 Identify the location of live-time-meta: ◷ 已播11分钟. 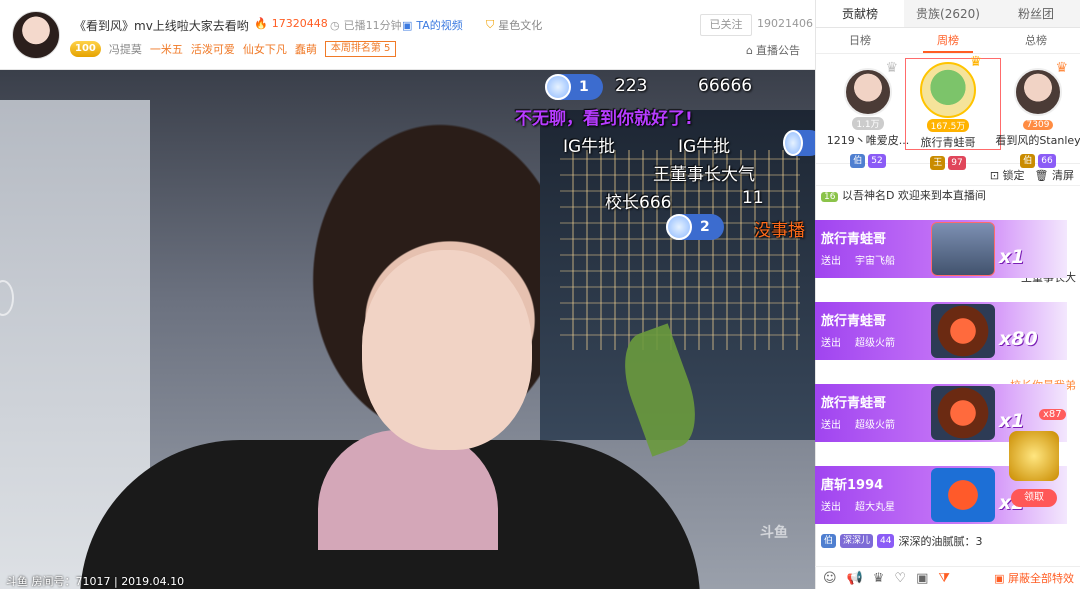
(366, 25).